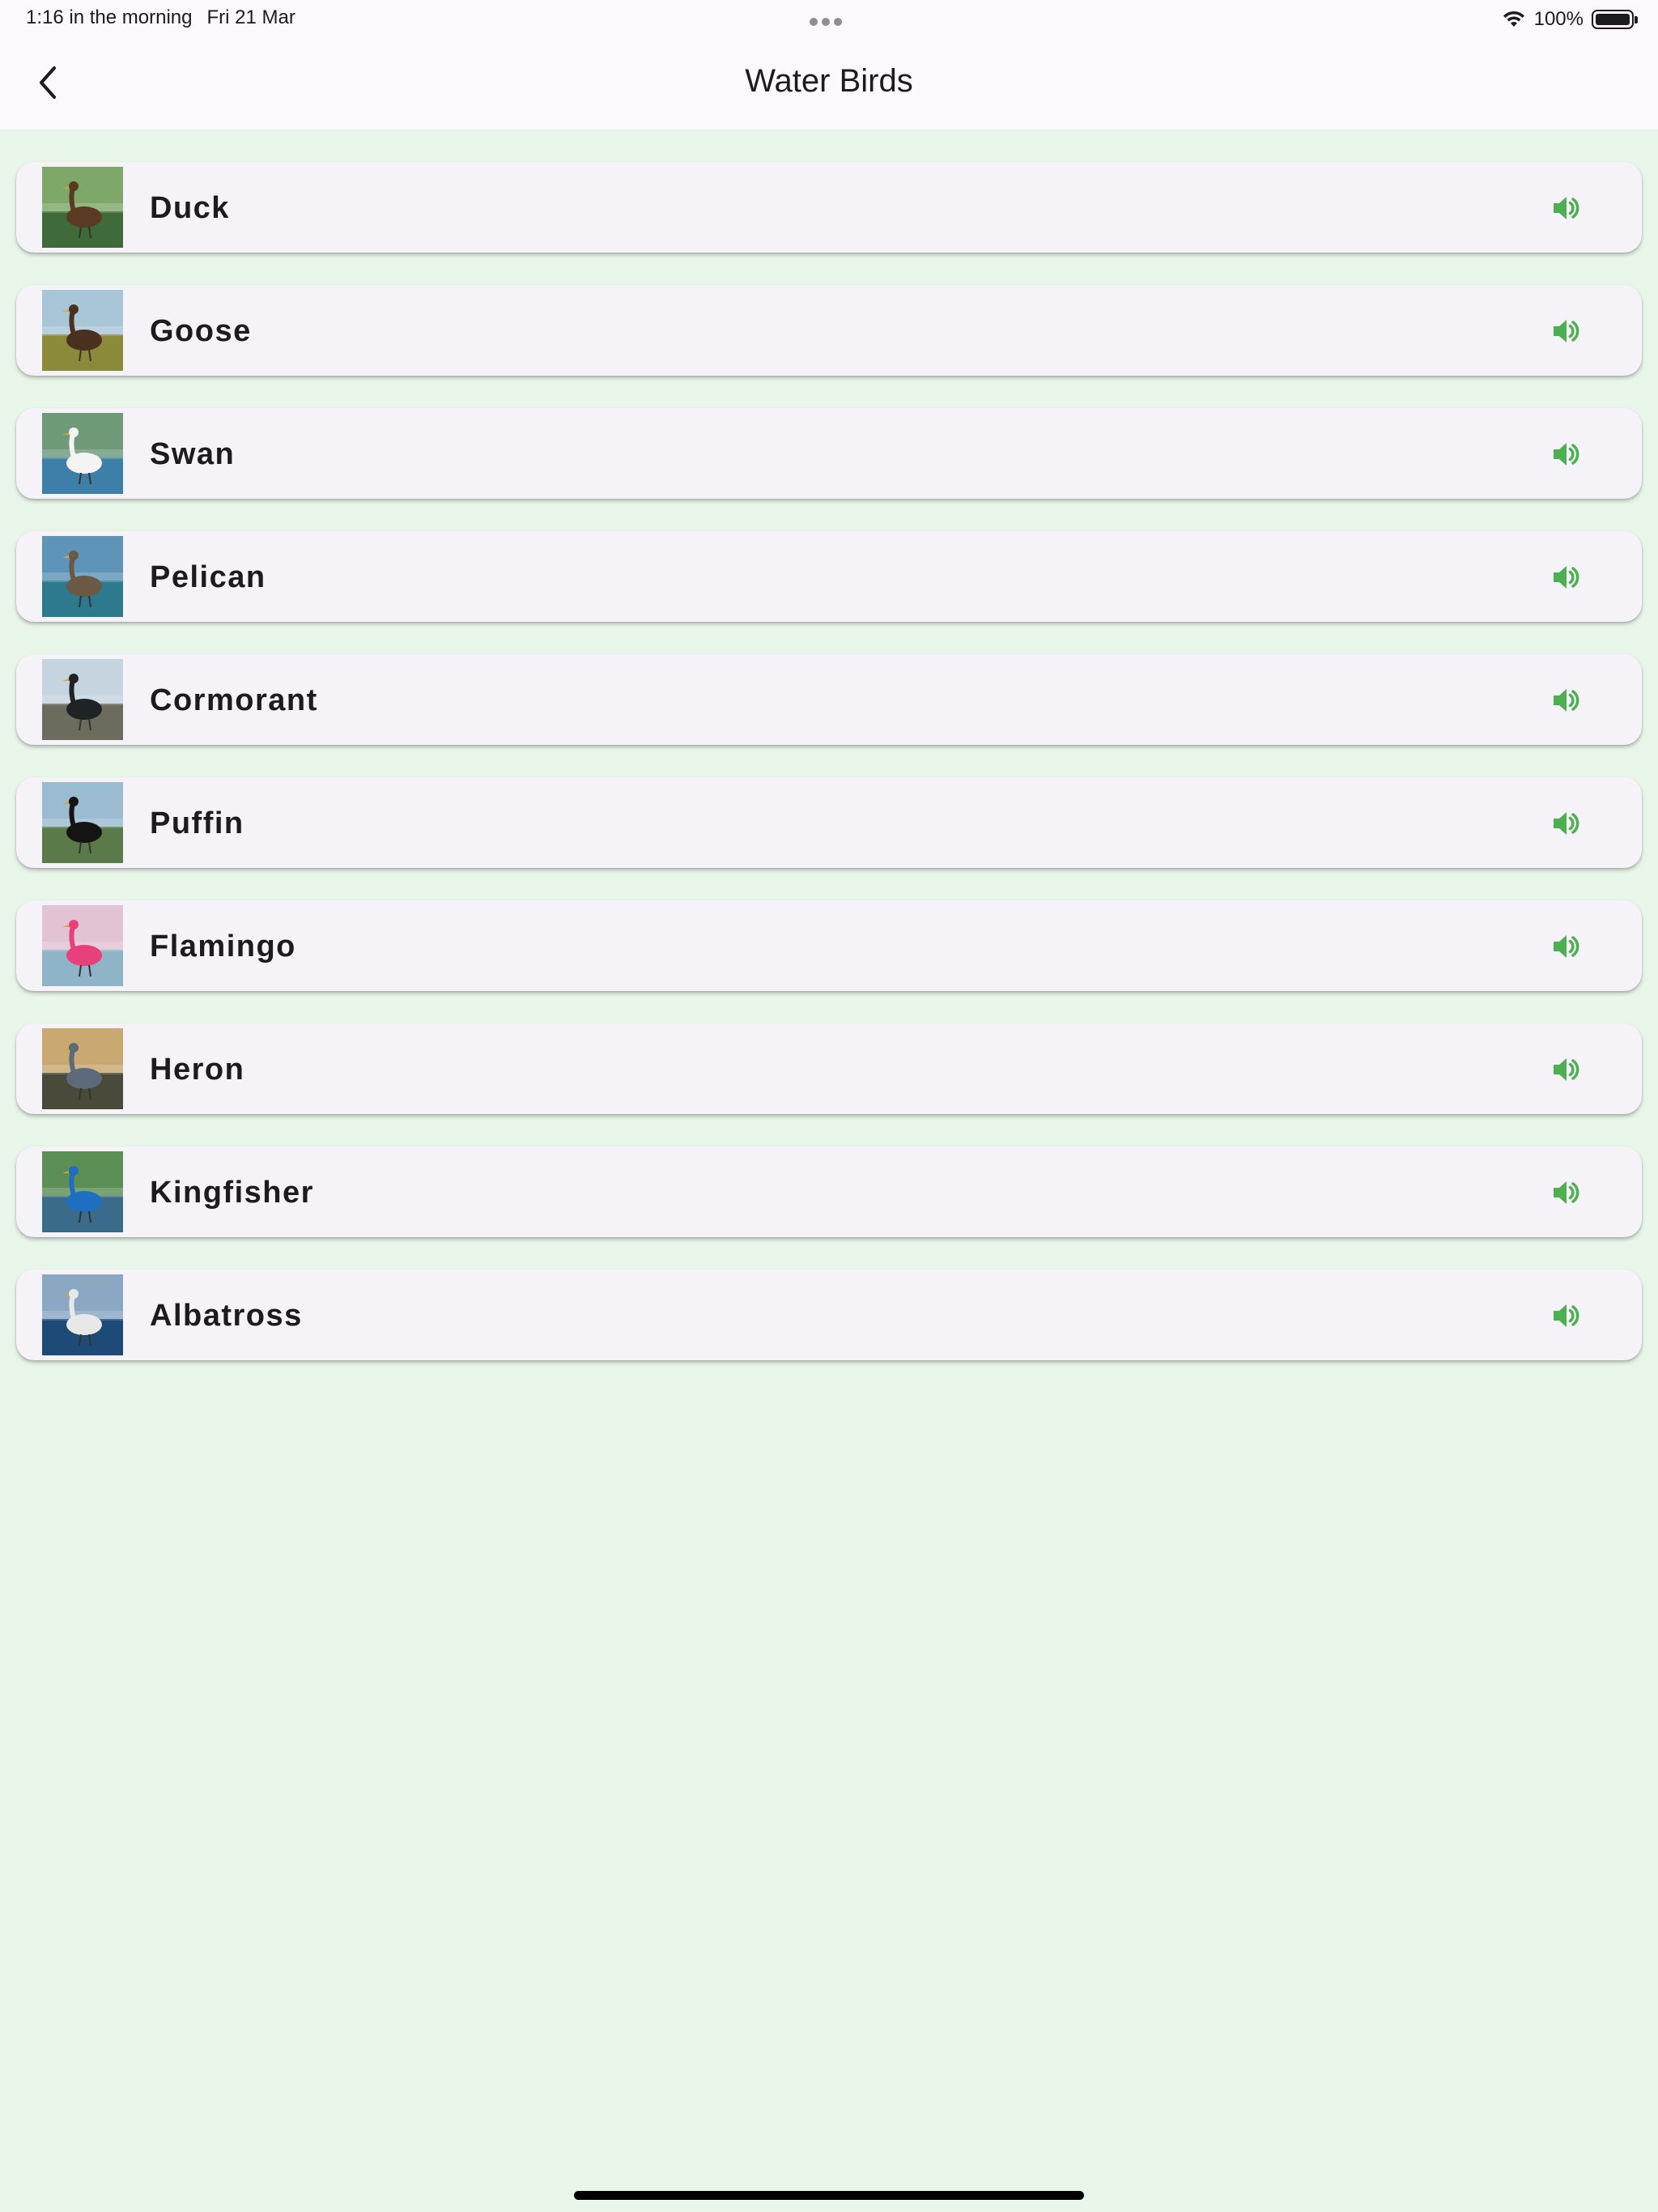  I want to click on bird-card: Pelican, so click(829, 577).